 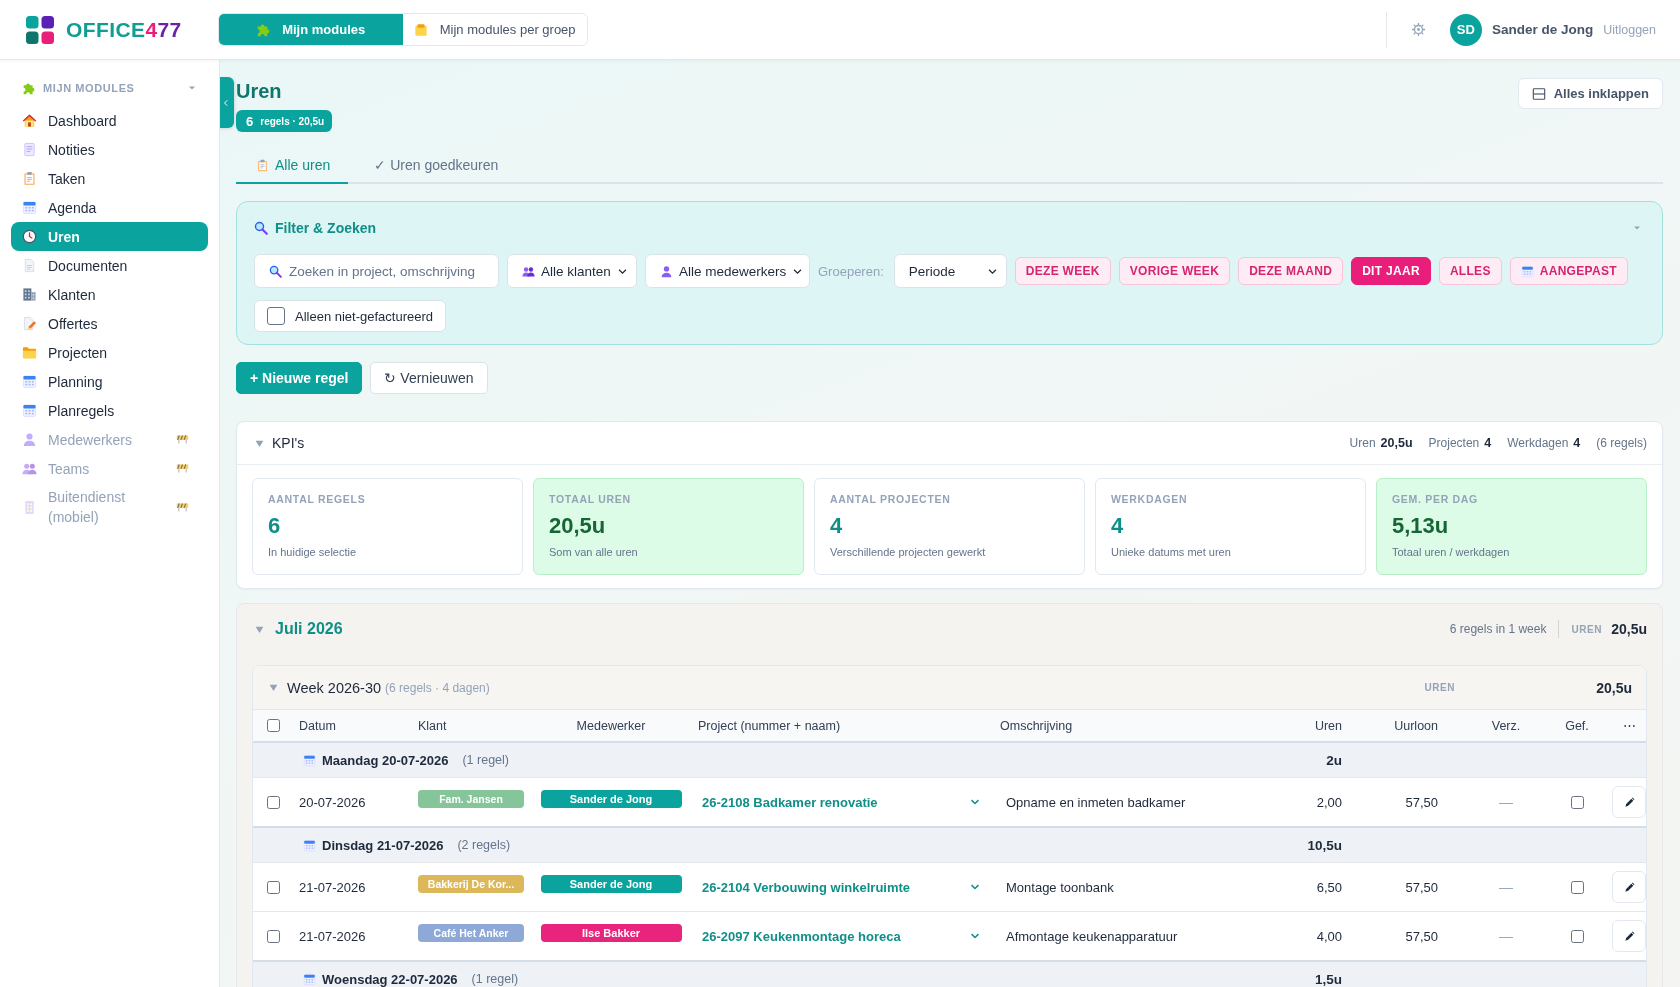 I want to click on sidebar-item: Notities, so click(x=109, y=149).